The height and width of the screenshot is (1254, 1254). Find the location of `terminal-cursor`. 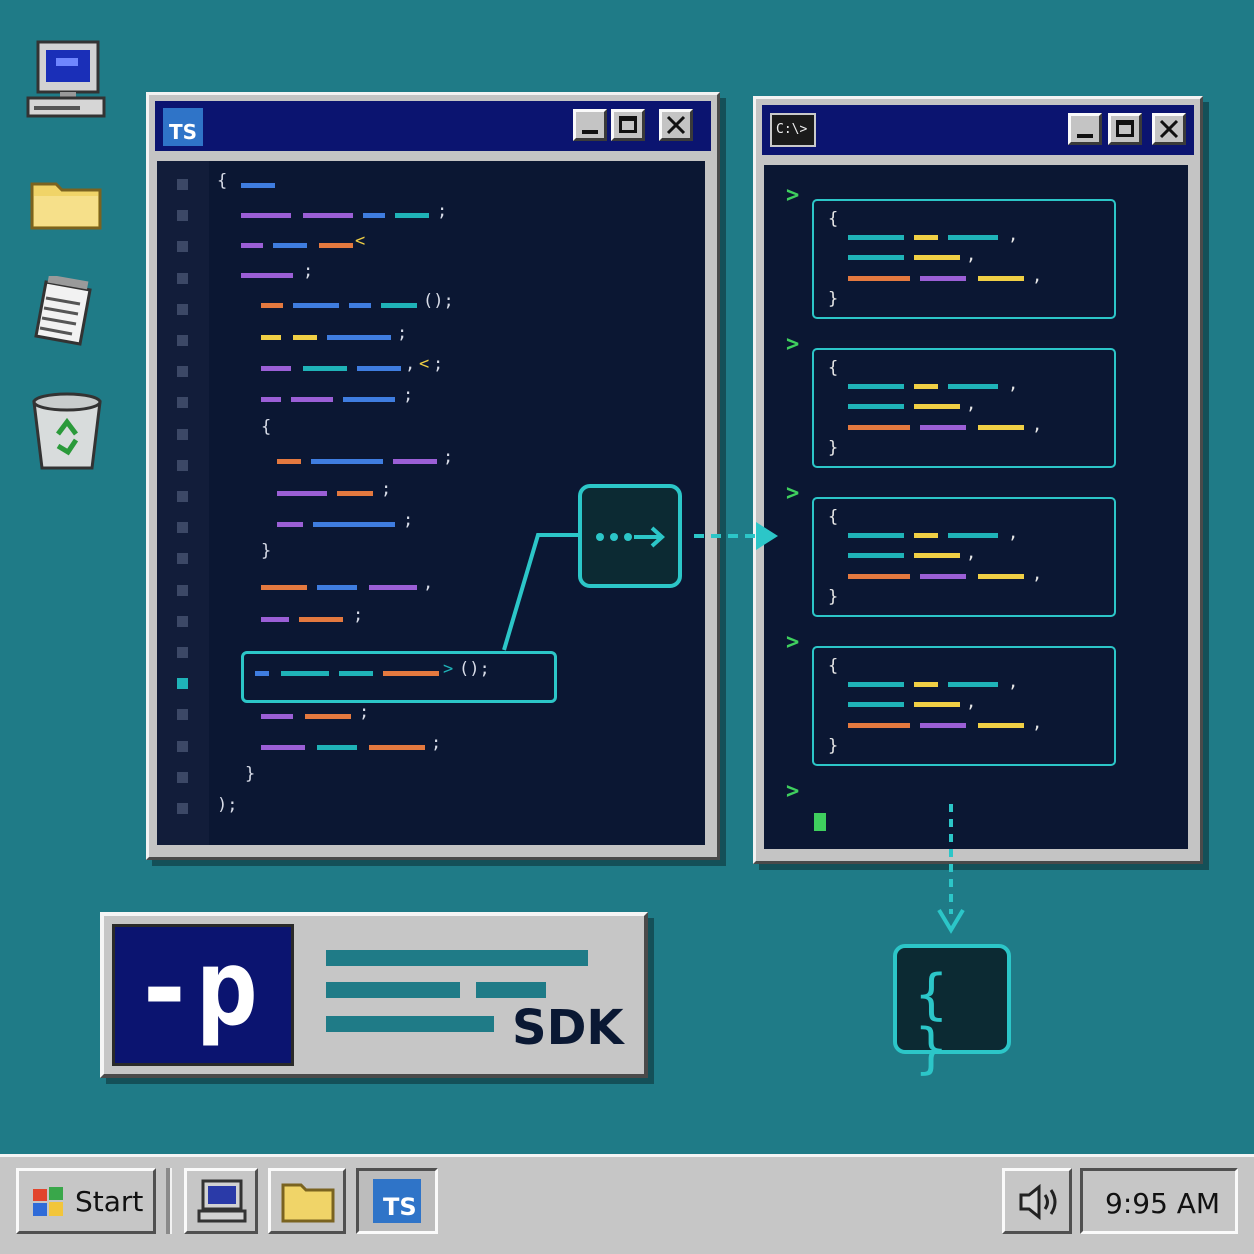

terminal-cursor is located at coordinates (820, 822).